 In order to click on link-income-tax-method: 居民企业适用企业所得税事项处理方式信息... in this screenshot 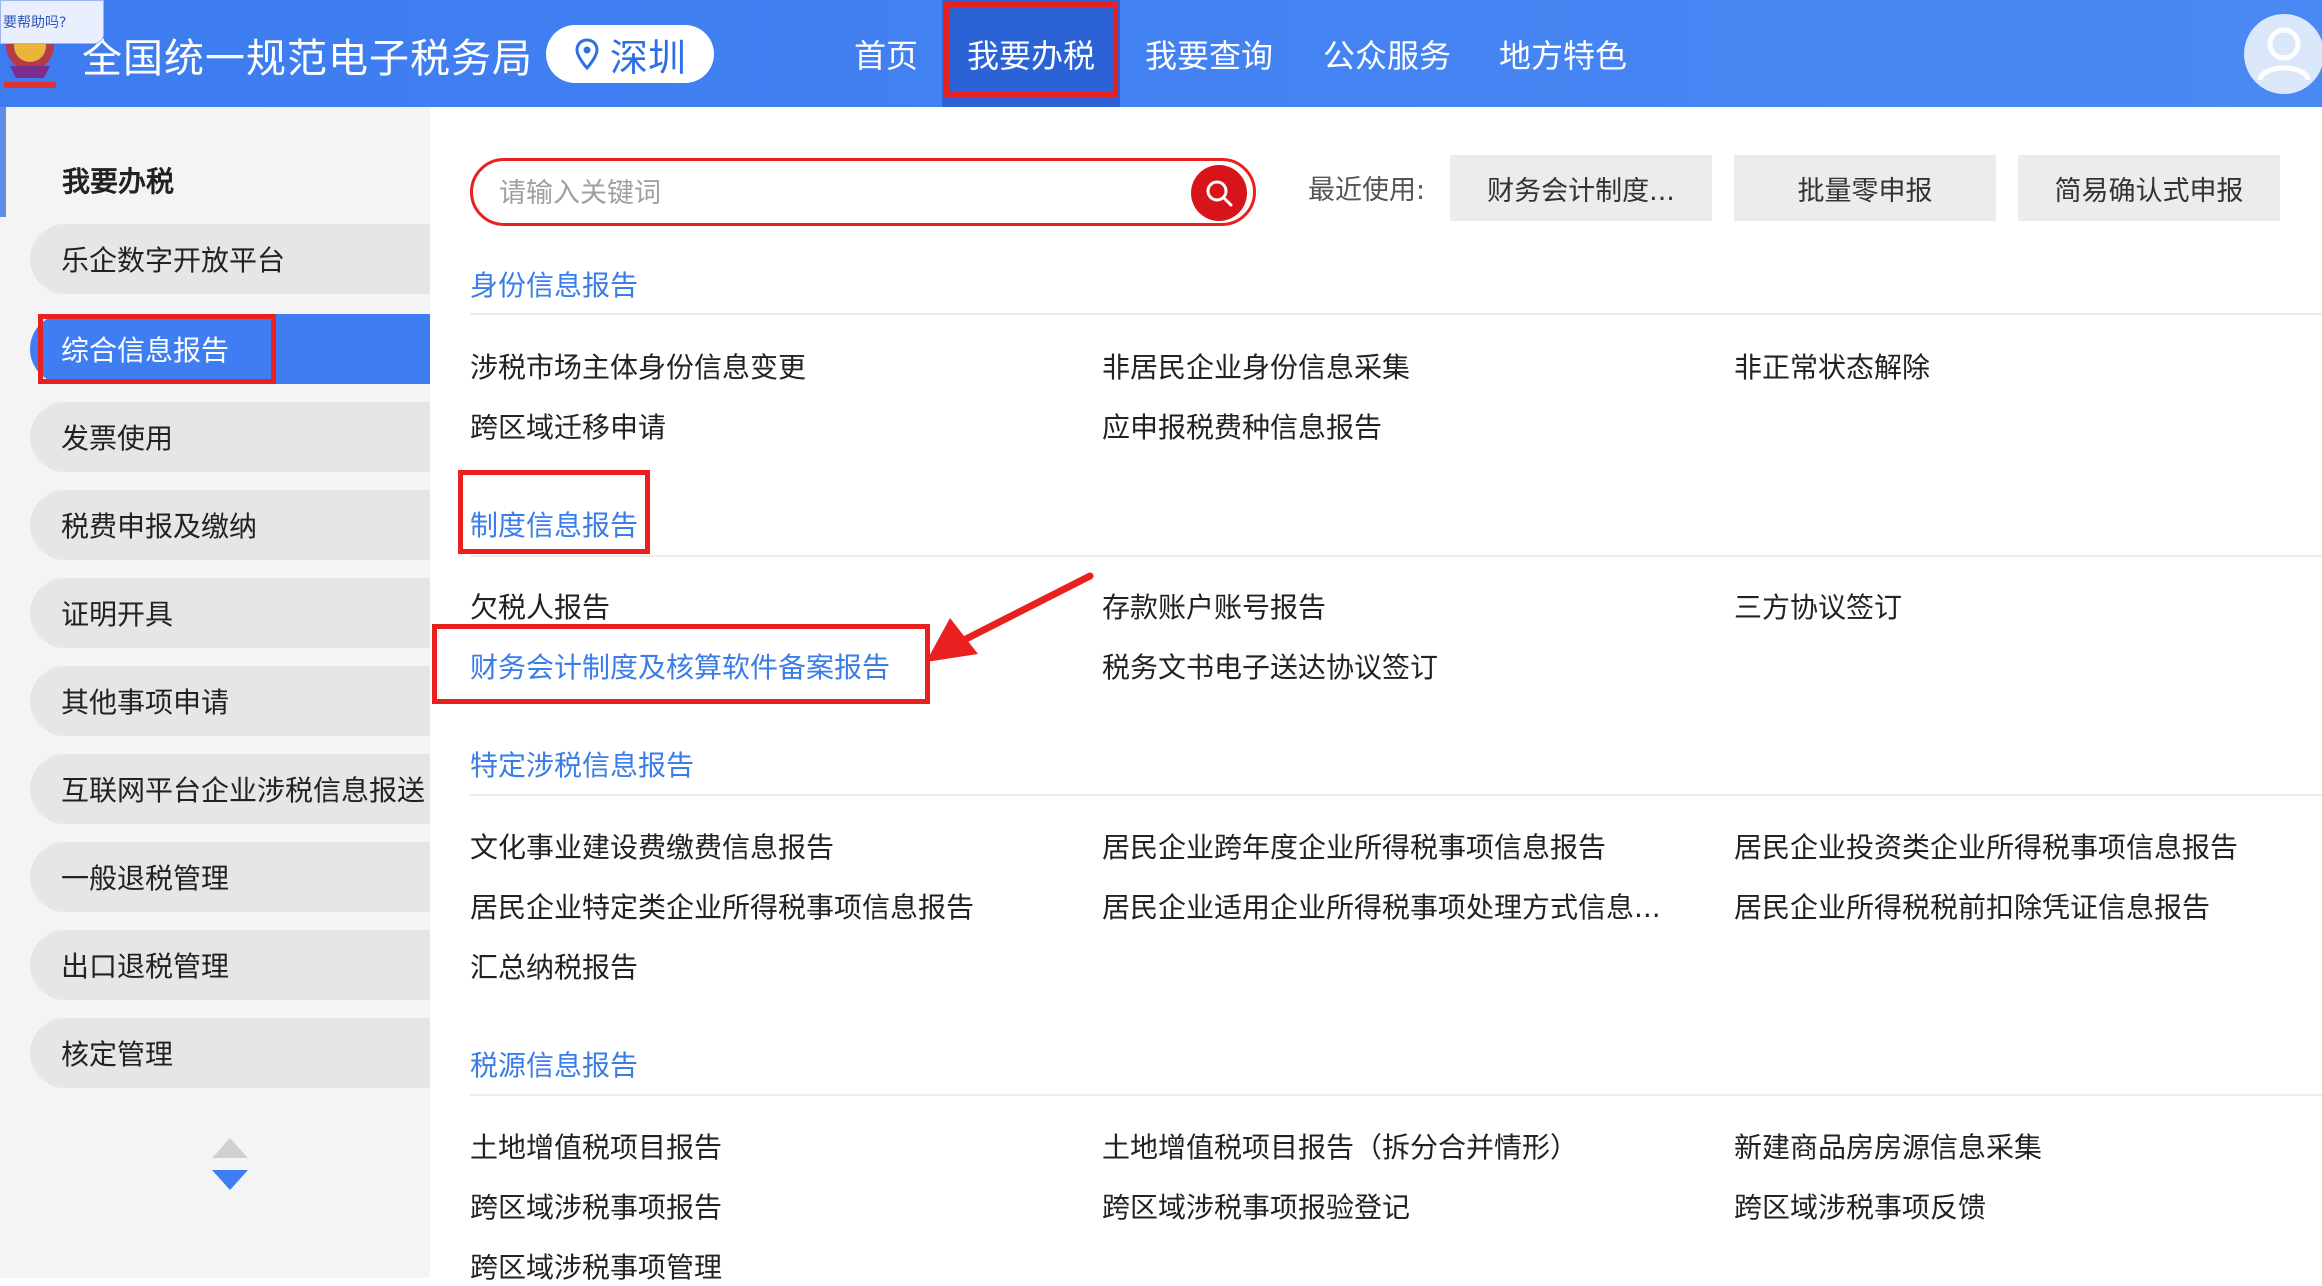, I will do `click(1381, 906)`.